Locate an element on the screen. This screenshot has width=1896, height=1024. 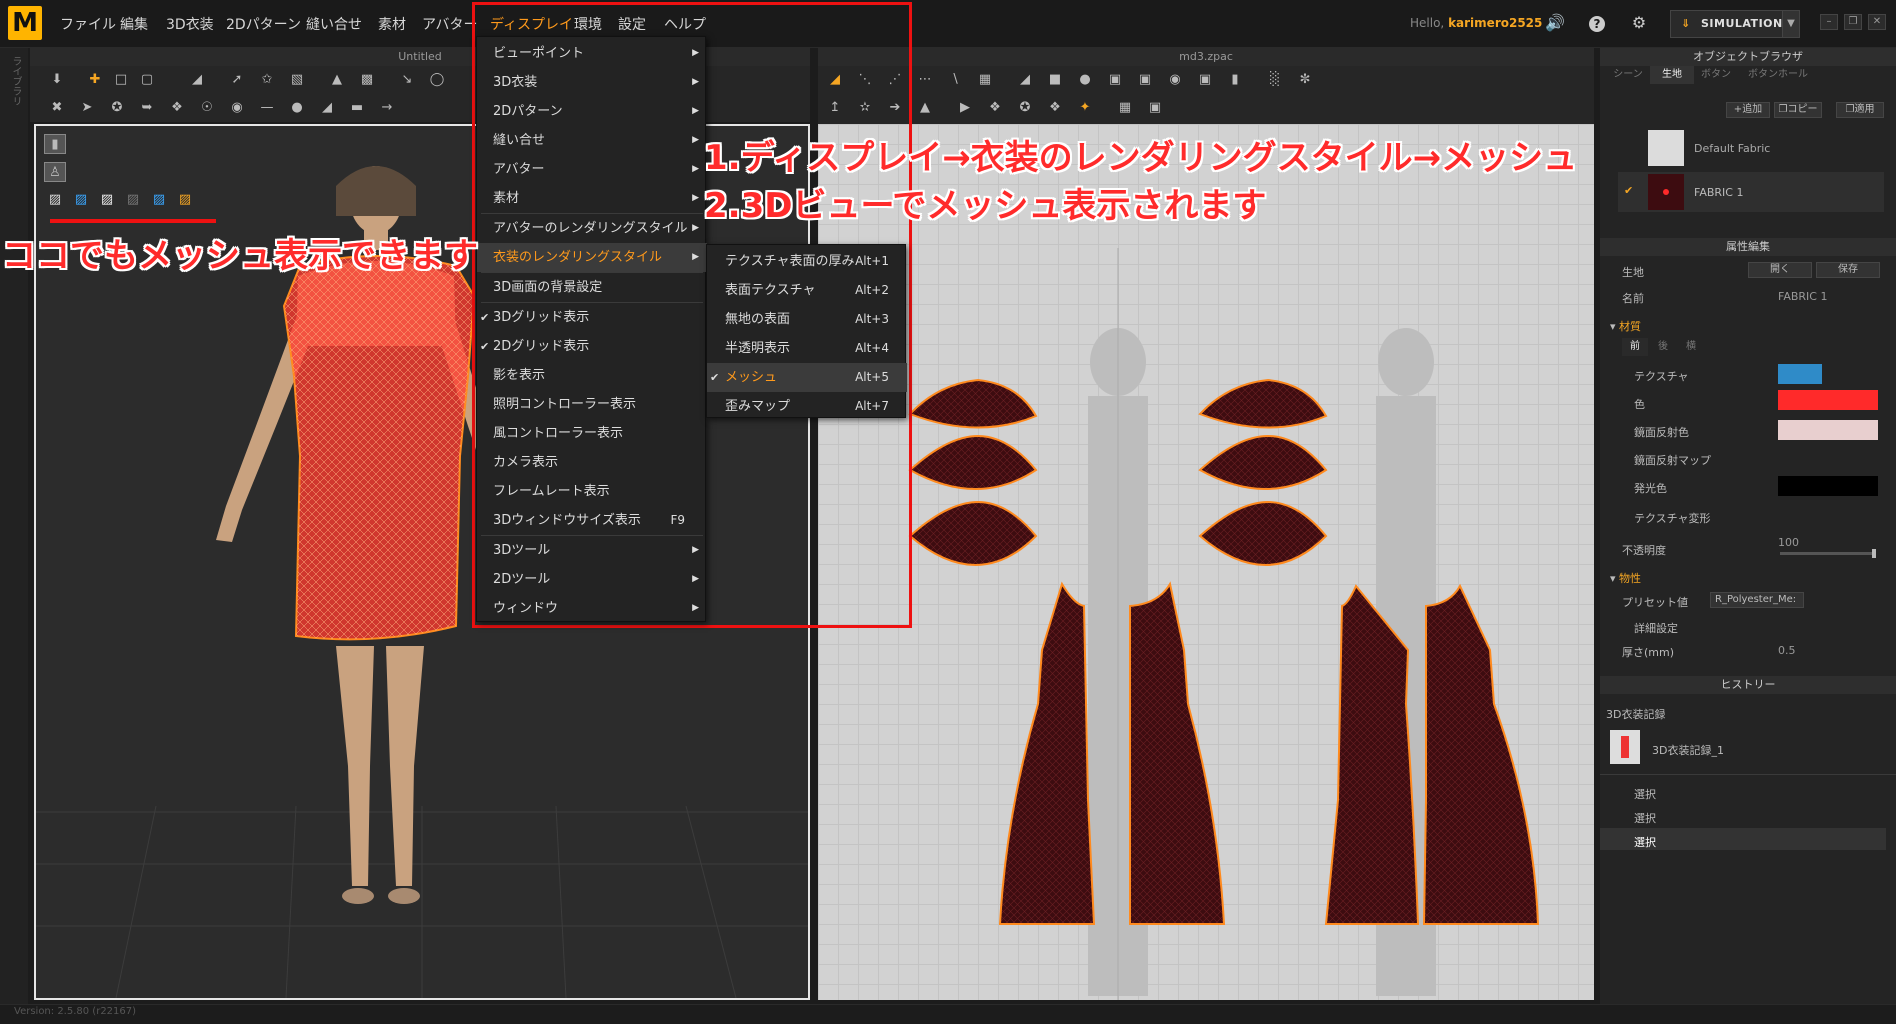
display-menu-item: アバター ▶ is located at coordinates (592, 169).